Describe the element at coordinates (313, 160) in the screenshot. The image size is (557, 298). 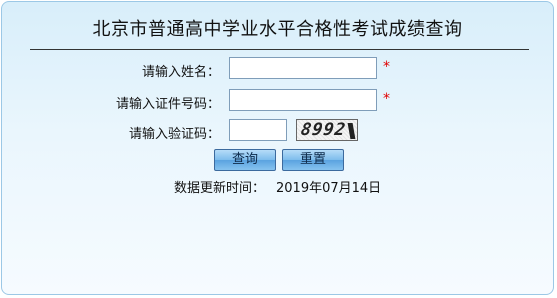
I see `reset-button: 重置` at that location.